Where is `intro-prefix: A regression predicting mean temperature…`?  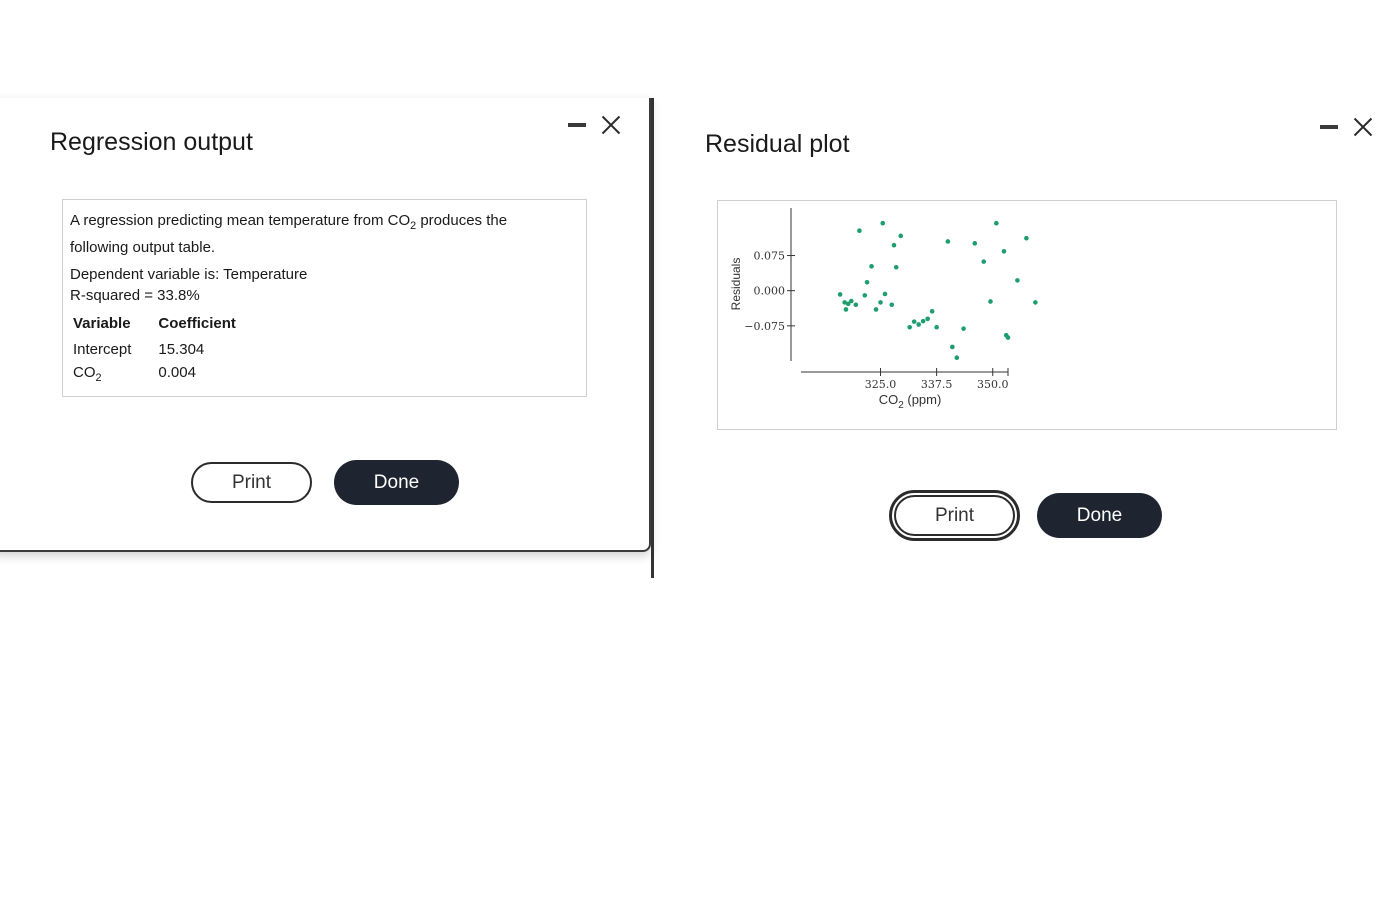 intro-prefix: A regression predicting mean temperature… is located at coordinates (240, 220).